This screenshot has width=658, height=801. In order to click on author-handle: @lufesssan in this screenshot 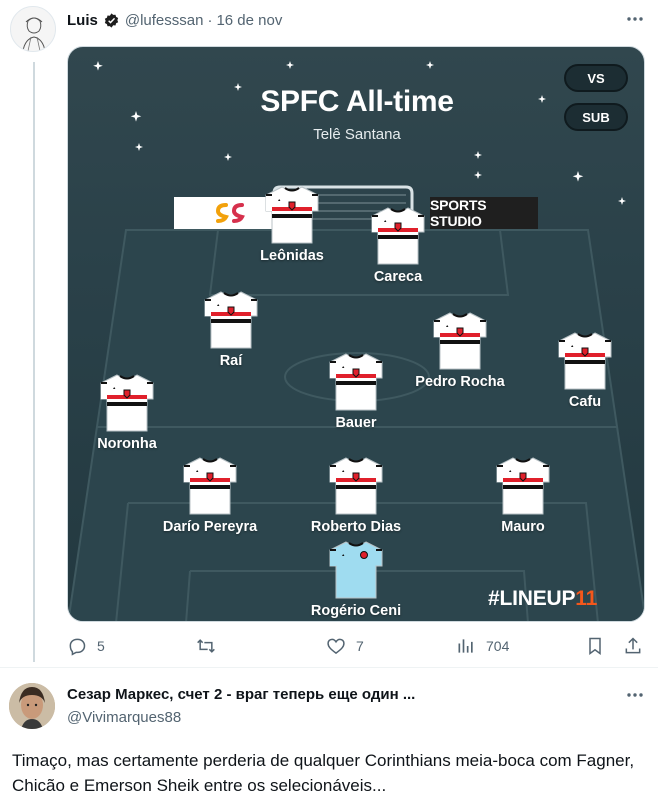, I will do `click(164, 20)`.